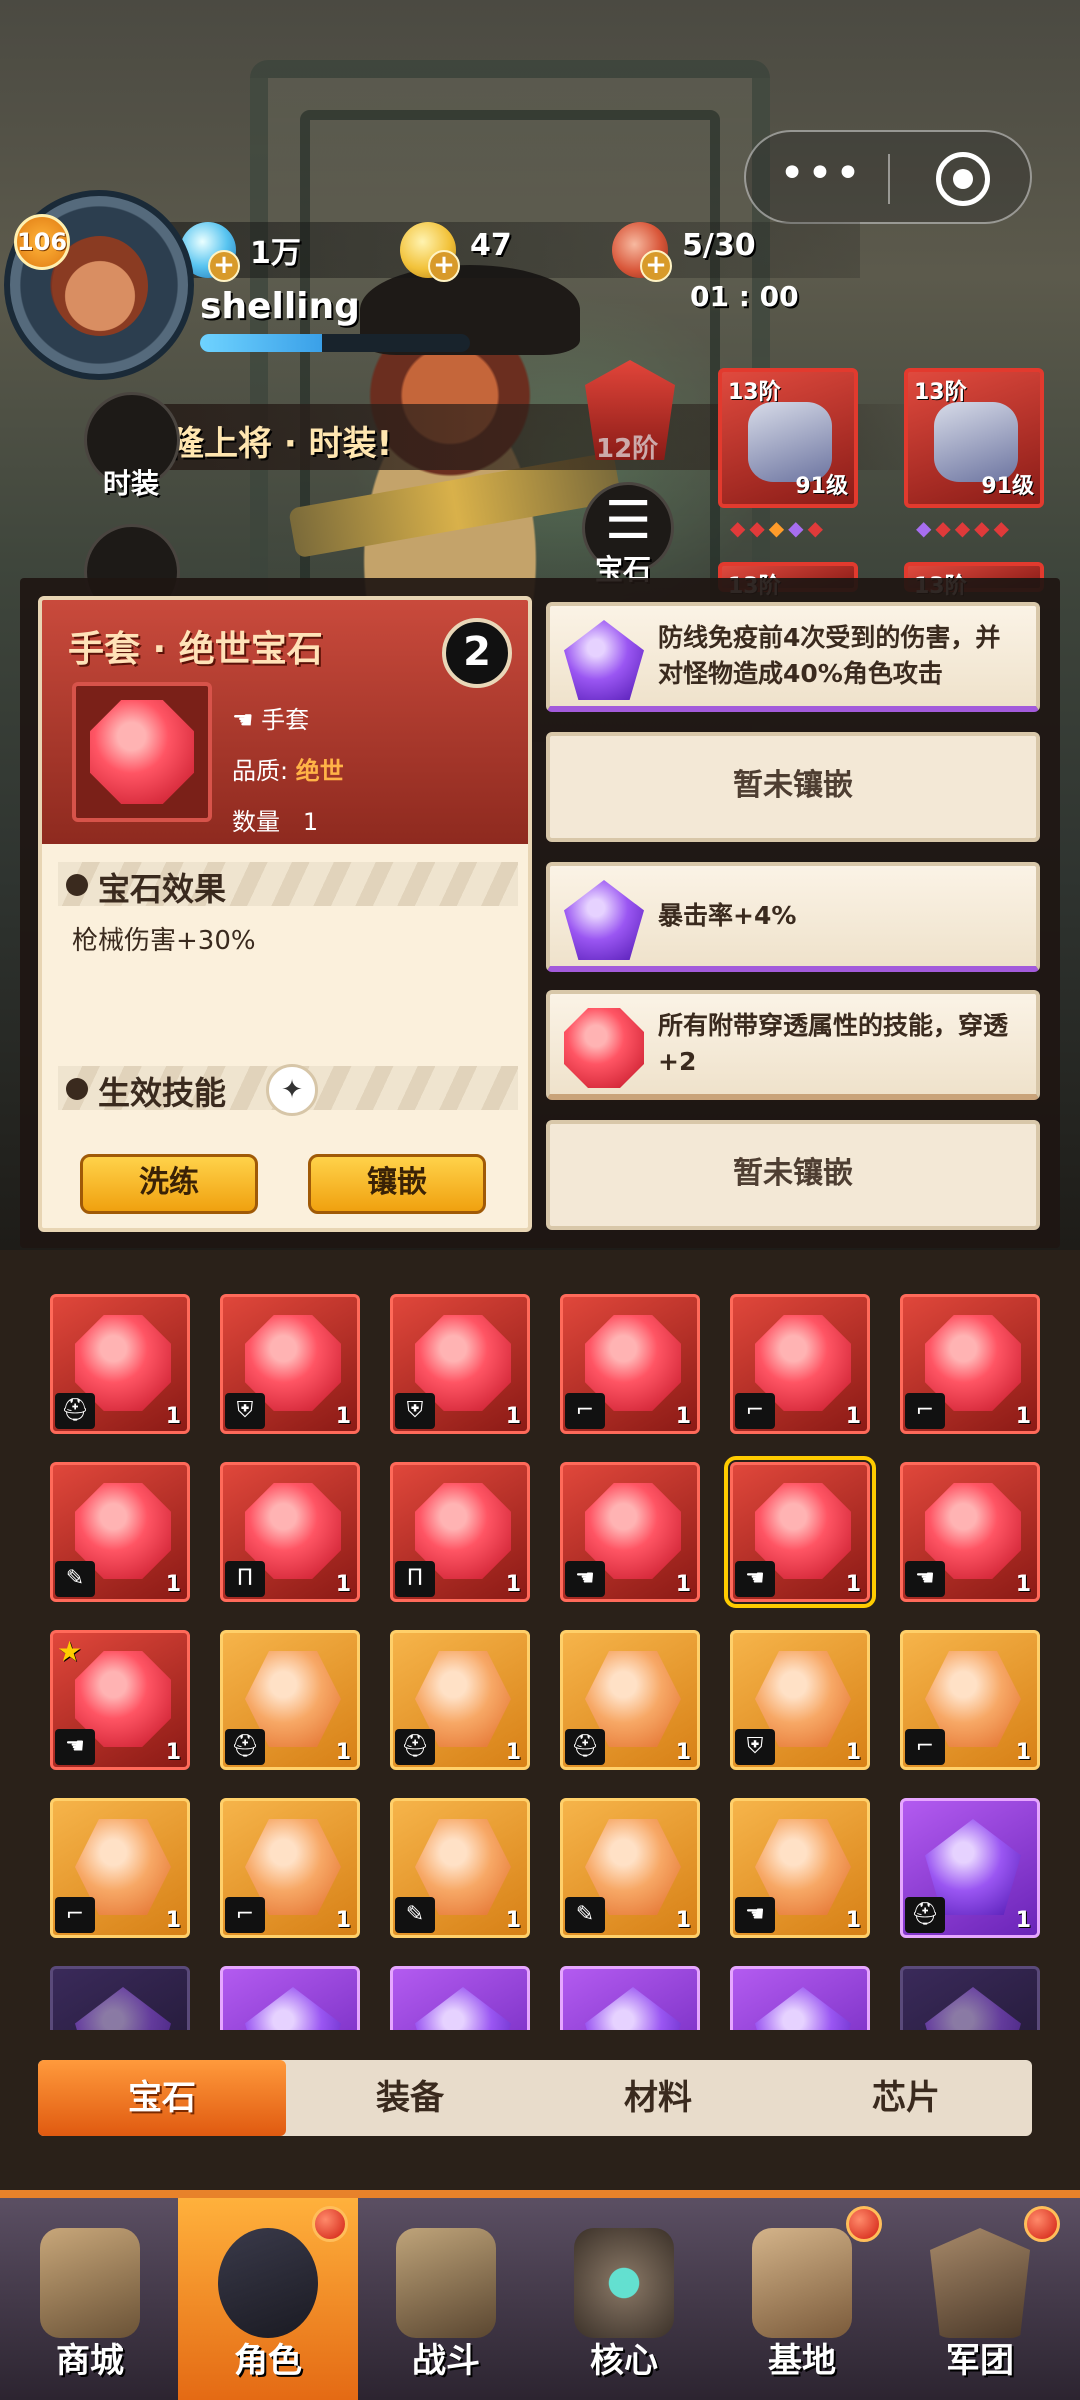 The width and height of the screenshot is (1080, 2400). Describe the element at coordinates (70, 1651) in the screenshot. I see `star-icon: ★` at that location.